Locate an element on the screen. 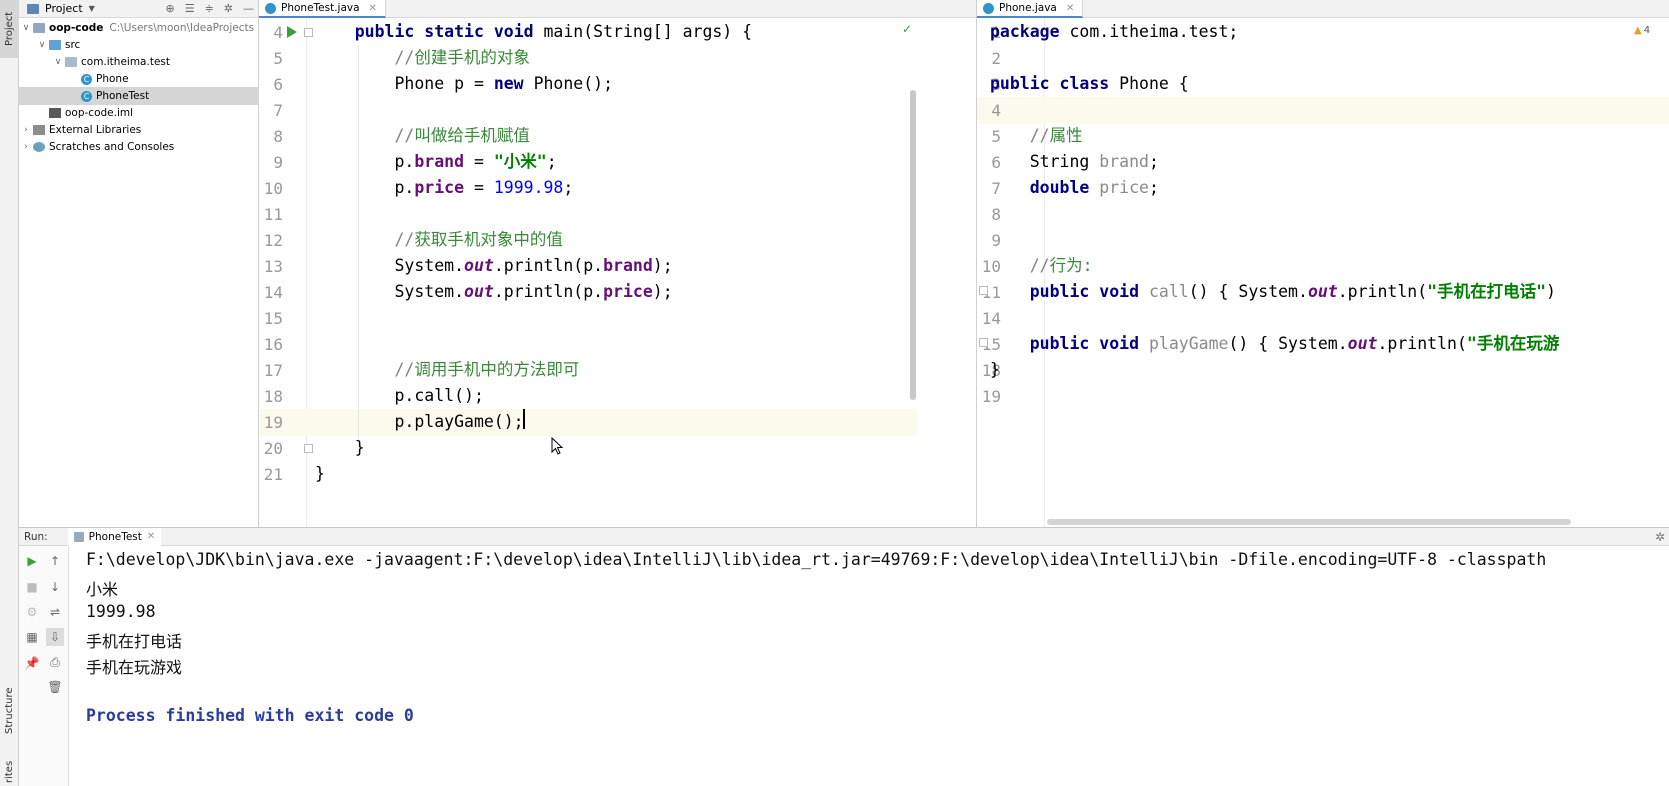 This screenshot has height=786, width=1669. line-number: 20 is located at coordinates (273, 448).